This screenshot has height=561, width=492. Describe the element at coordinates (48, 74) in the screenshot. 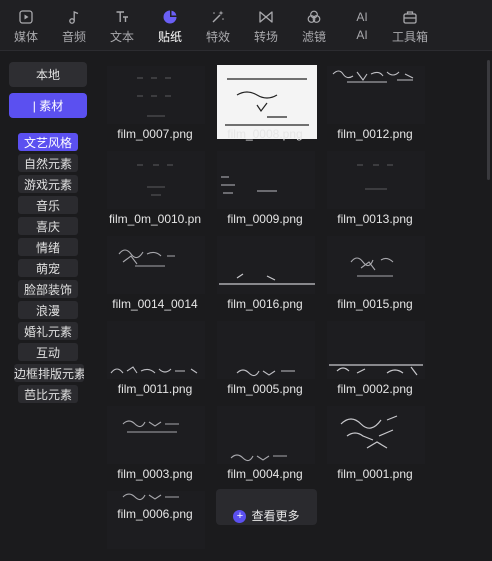

I see `local-source-button: 本地` at that location.